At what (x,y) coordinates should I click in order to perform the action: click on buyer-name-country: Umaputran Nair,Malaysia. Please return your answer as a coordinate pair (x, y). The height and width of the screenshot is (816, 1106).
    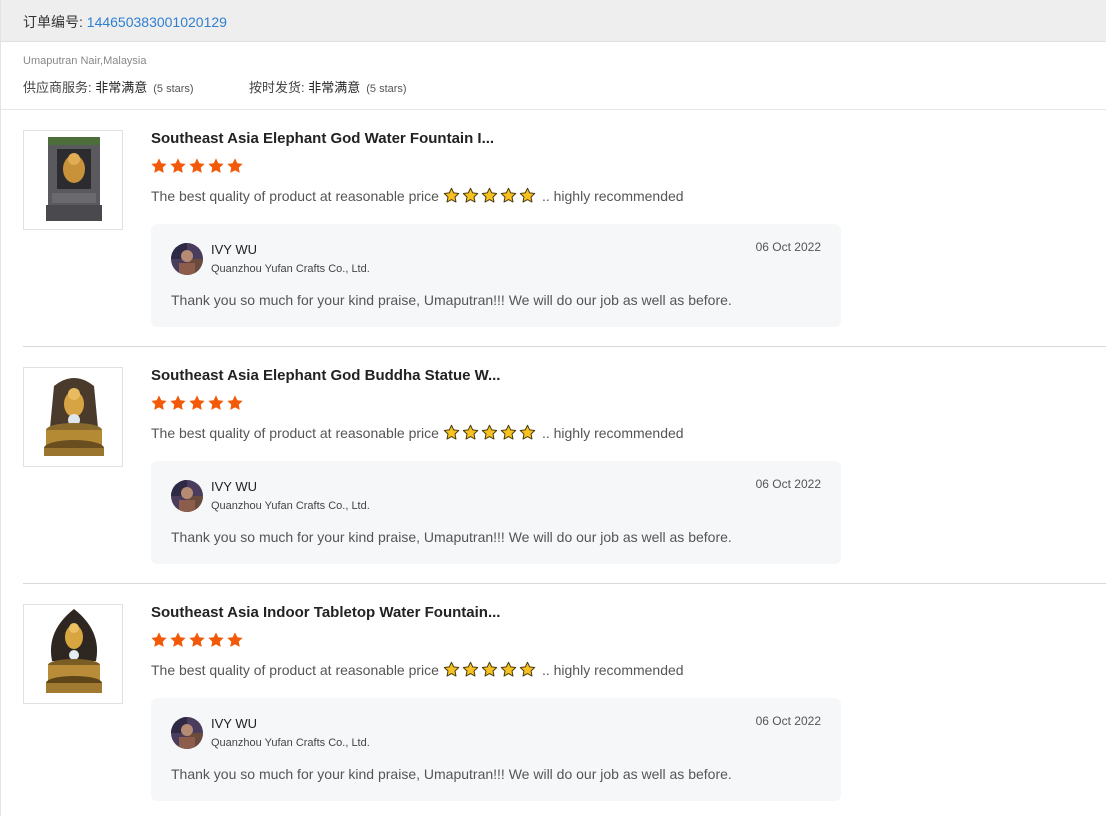
    Looking at the image, I should click on (85, 61).